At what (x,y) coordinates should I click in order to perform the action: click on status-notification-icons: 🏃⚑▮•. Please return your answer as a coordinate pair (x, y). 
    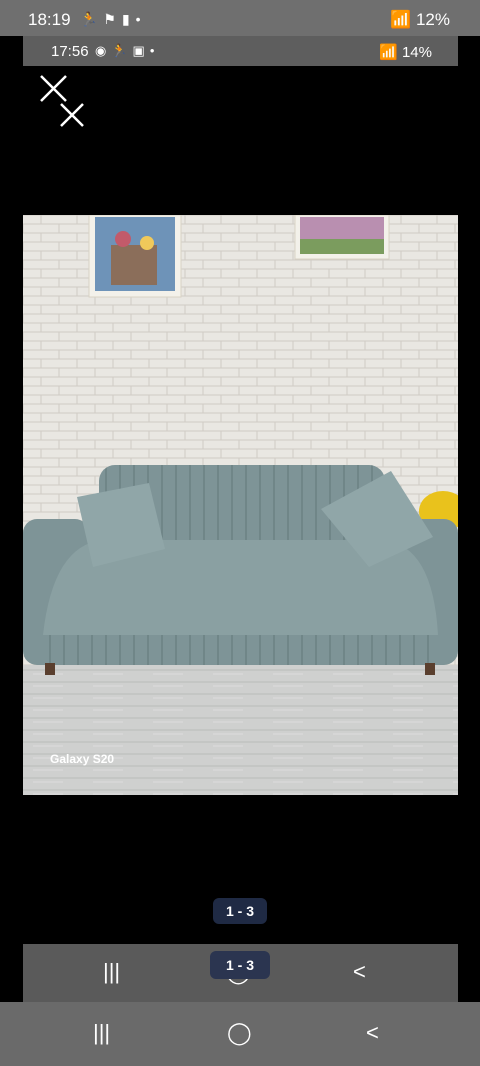
    Looking at the image, I should click on (113, 19).